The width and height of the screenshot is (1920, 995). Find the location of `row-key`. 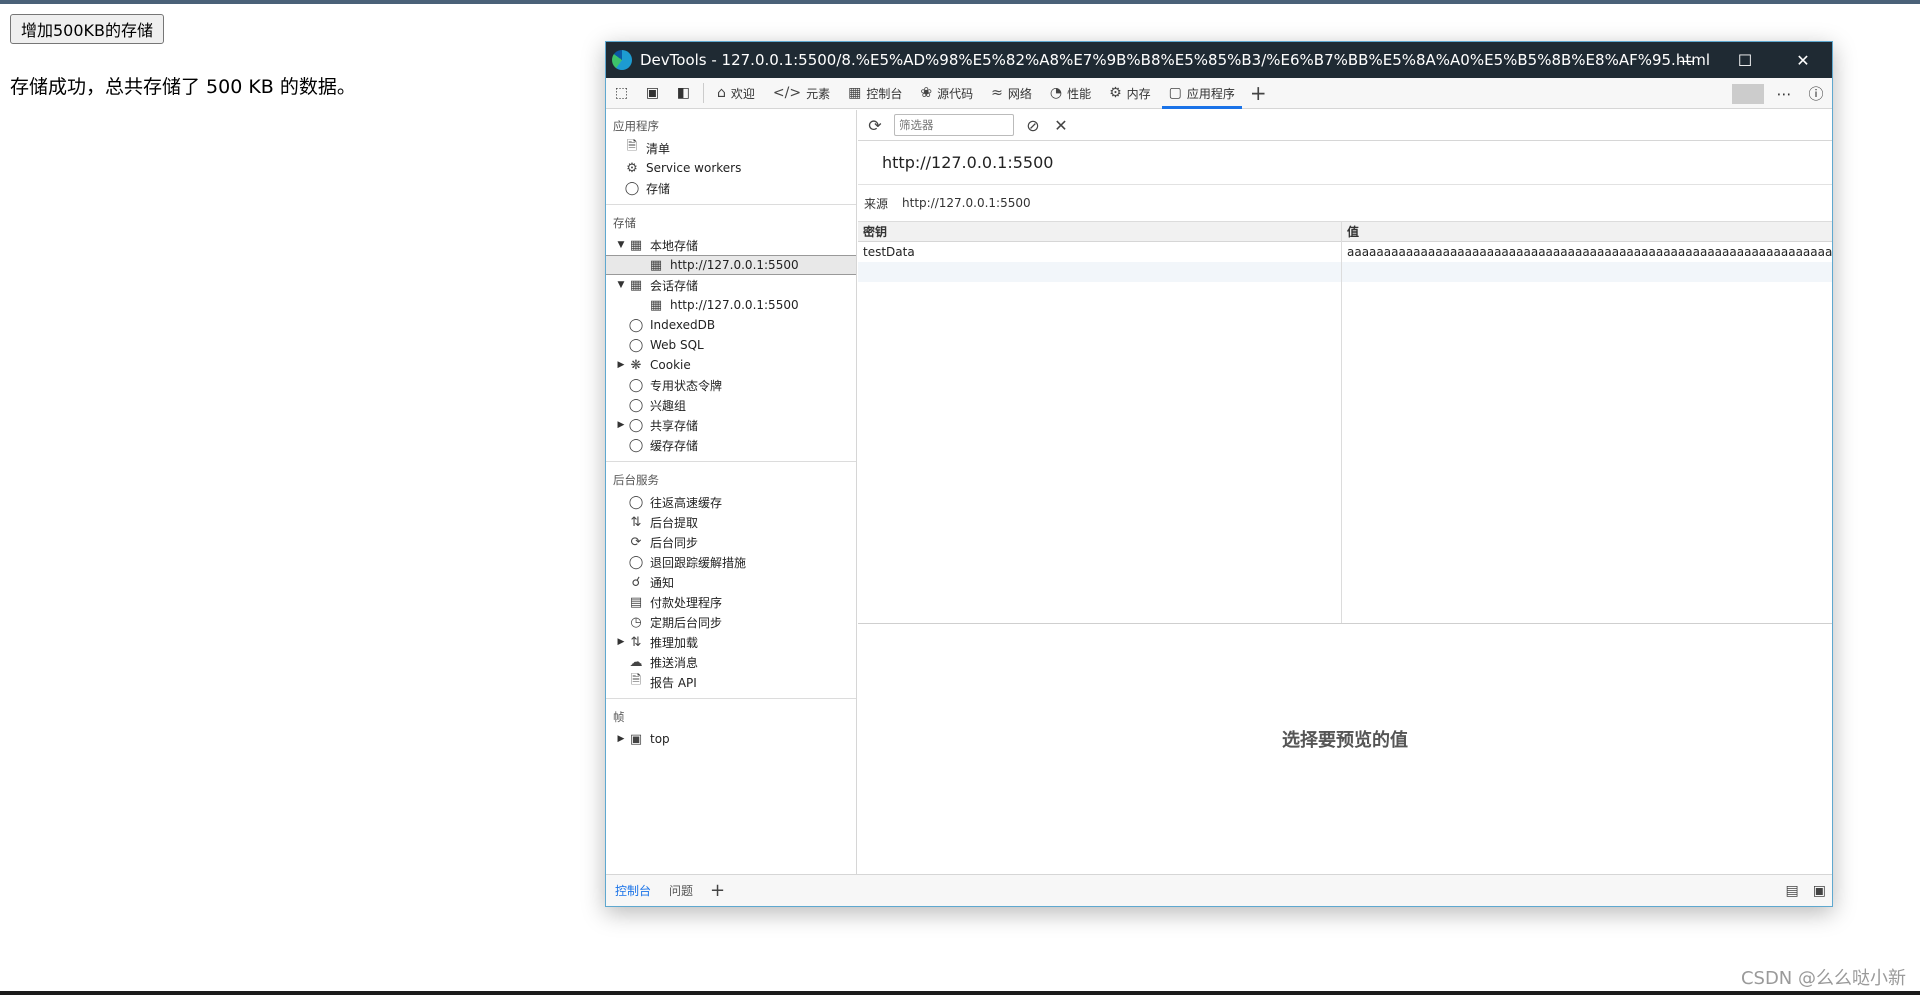

row-key is located at coordinates (1100, 272).